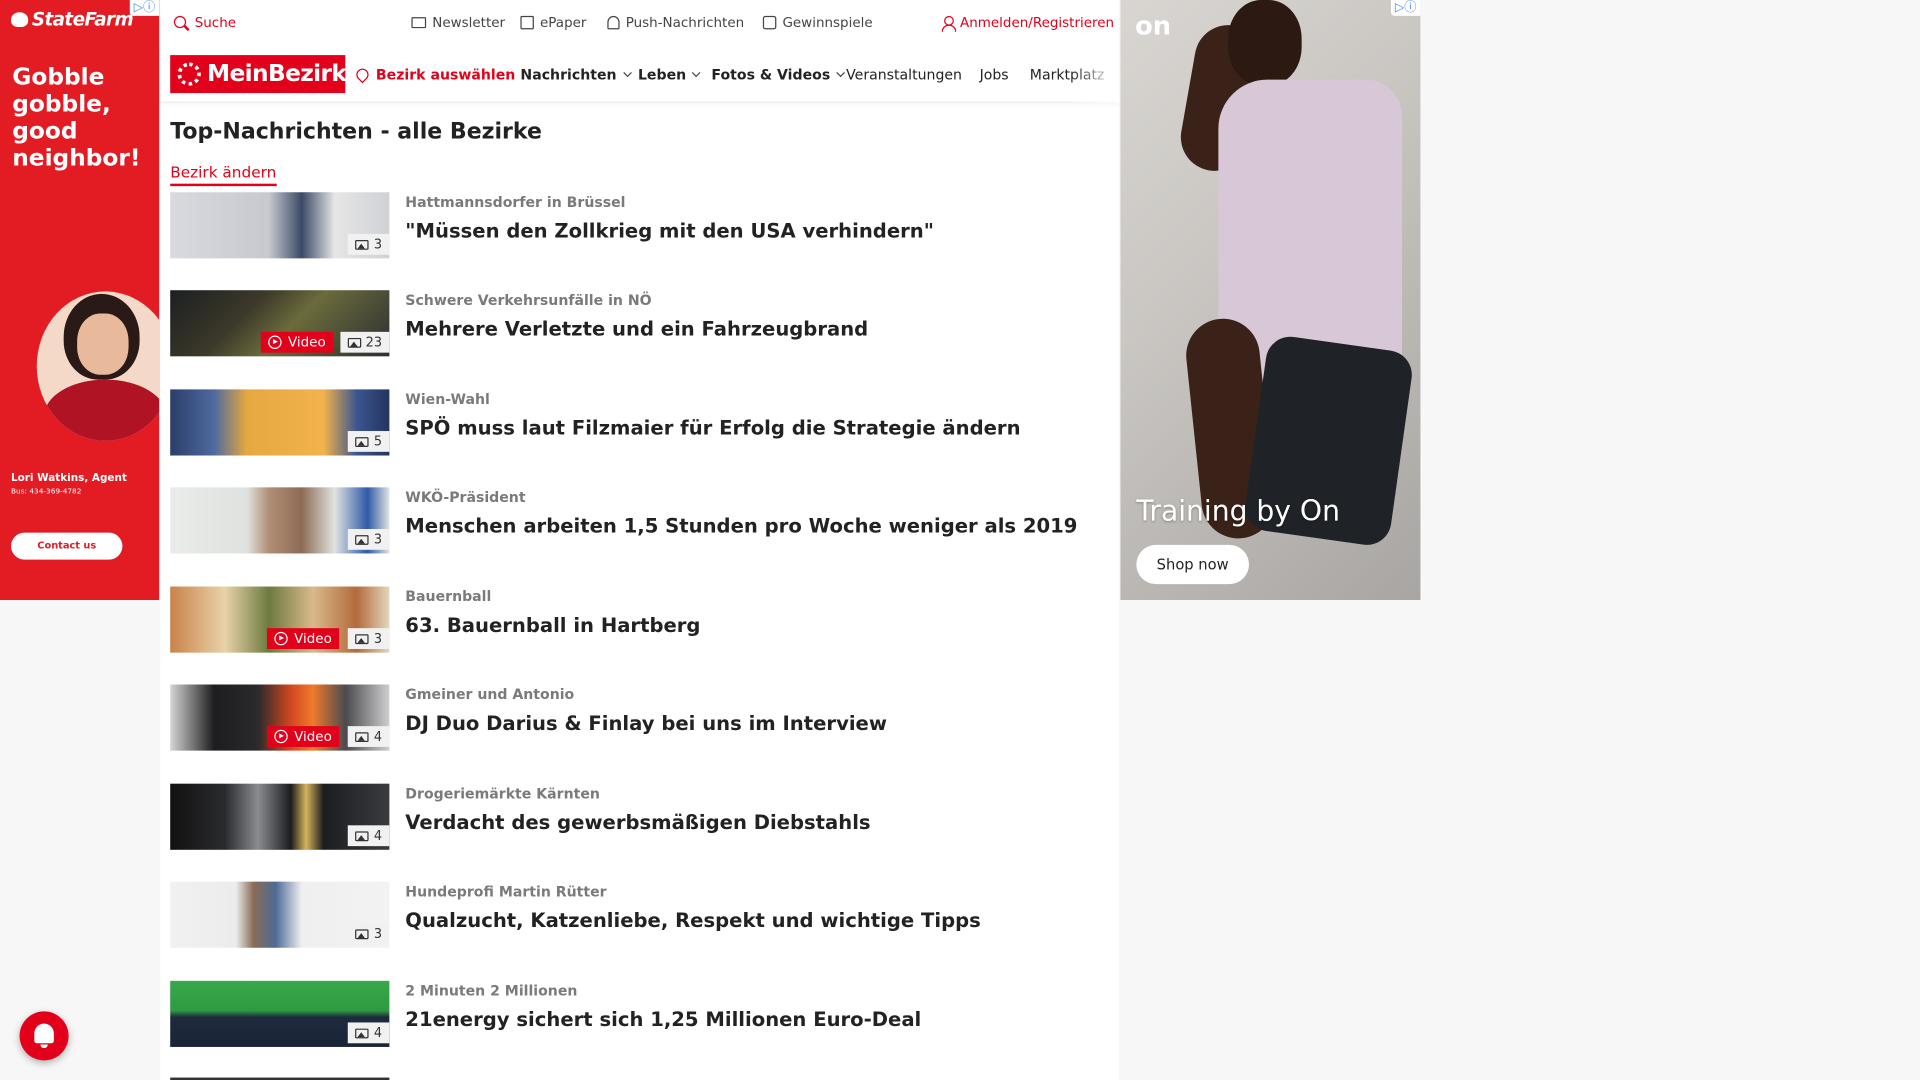 This screenshot has width=1920, height=1080. Describe the element at coordinates (356, 131) in the screenshot. I see `page-title: Top-Nachrichten - alle Bezirke` at that location.